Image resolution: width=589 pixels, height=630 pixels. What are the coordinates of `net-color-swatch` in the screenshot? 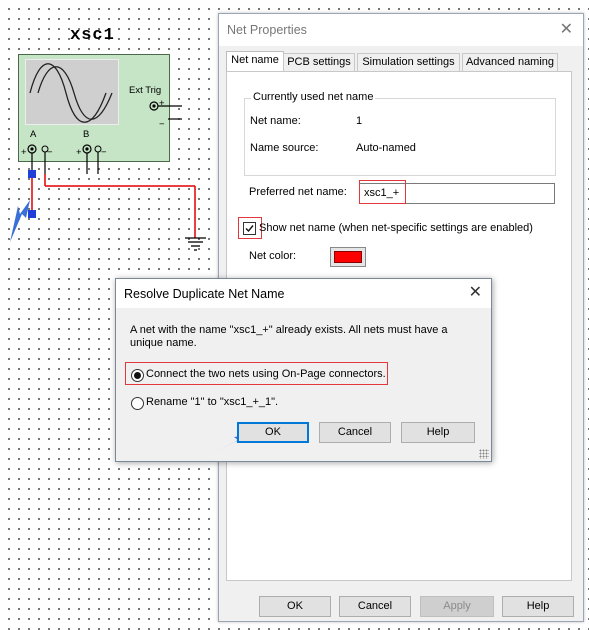 It's located at (348, 257).